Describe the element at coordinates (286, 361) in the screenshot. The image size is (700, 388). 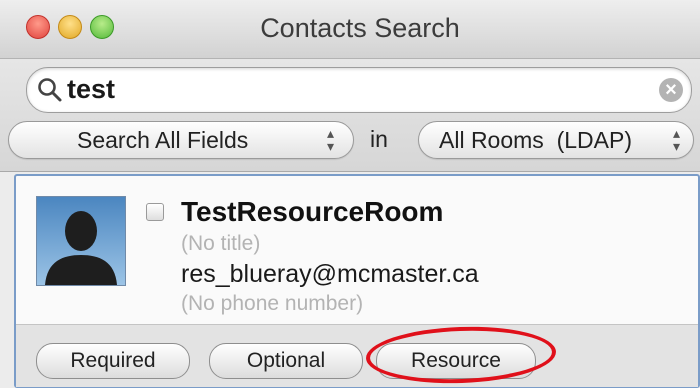
I see `optional-button: Optional` at that location.